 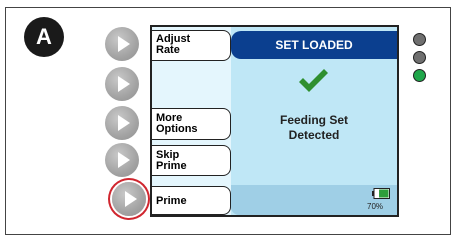 I want to click on status-message-line1: Feeding Set, so click(x=313, y=120).